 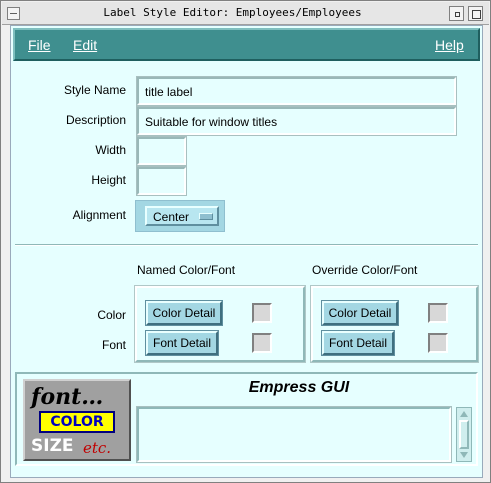 What do you see at coordinates (296, 91) in the screenshot?
I see `style-name-field: title label` at bounding box center [296, 91].